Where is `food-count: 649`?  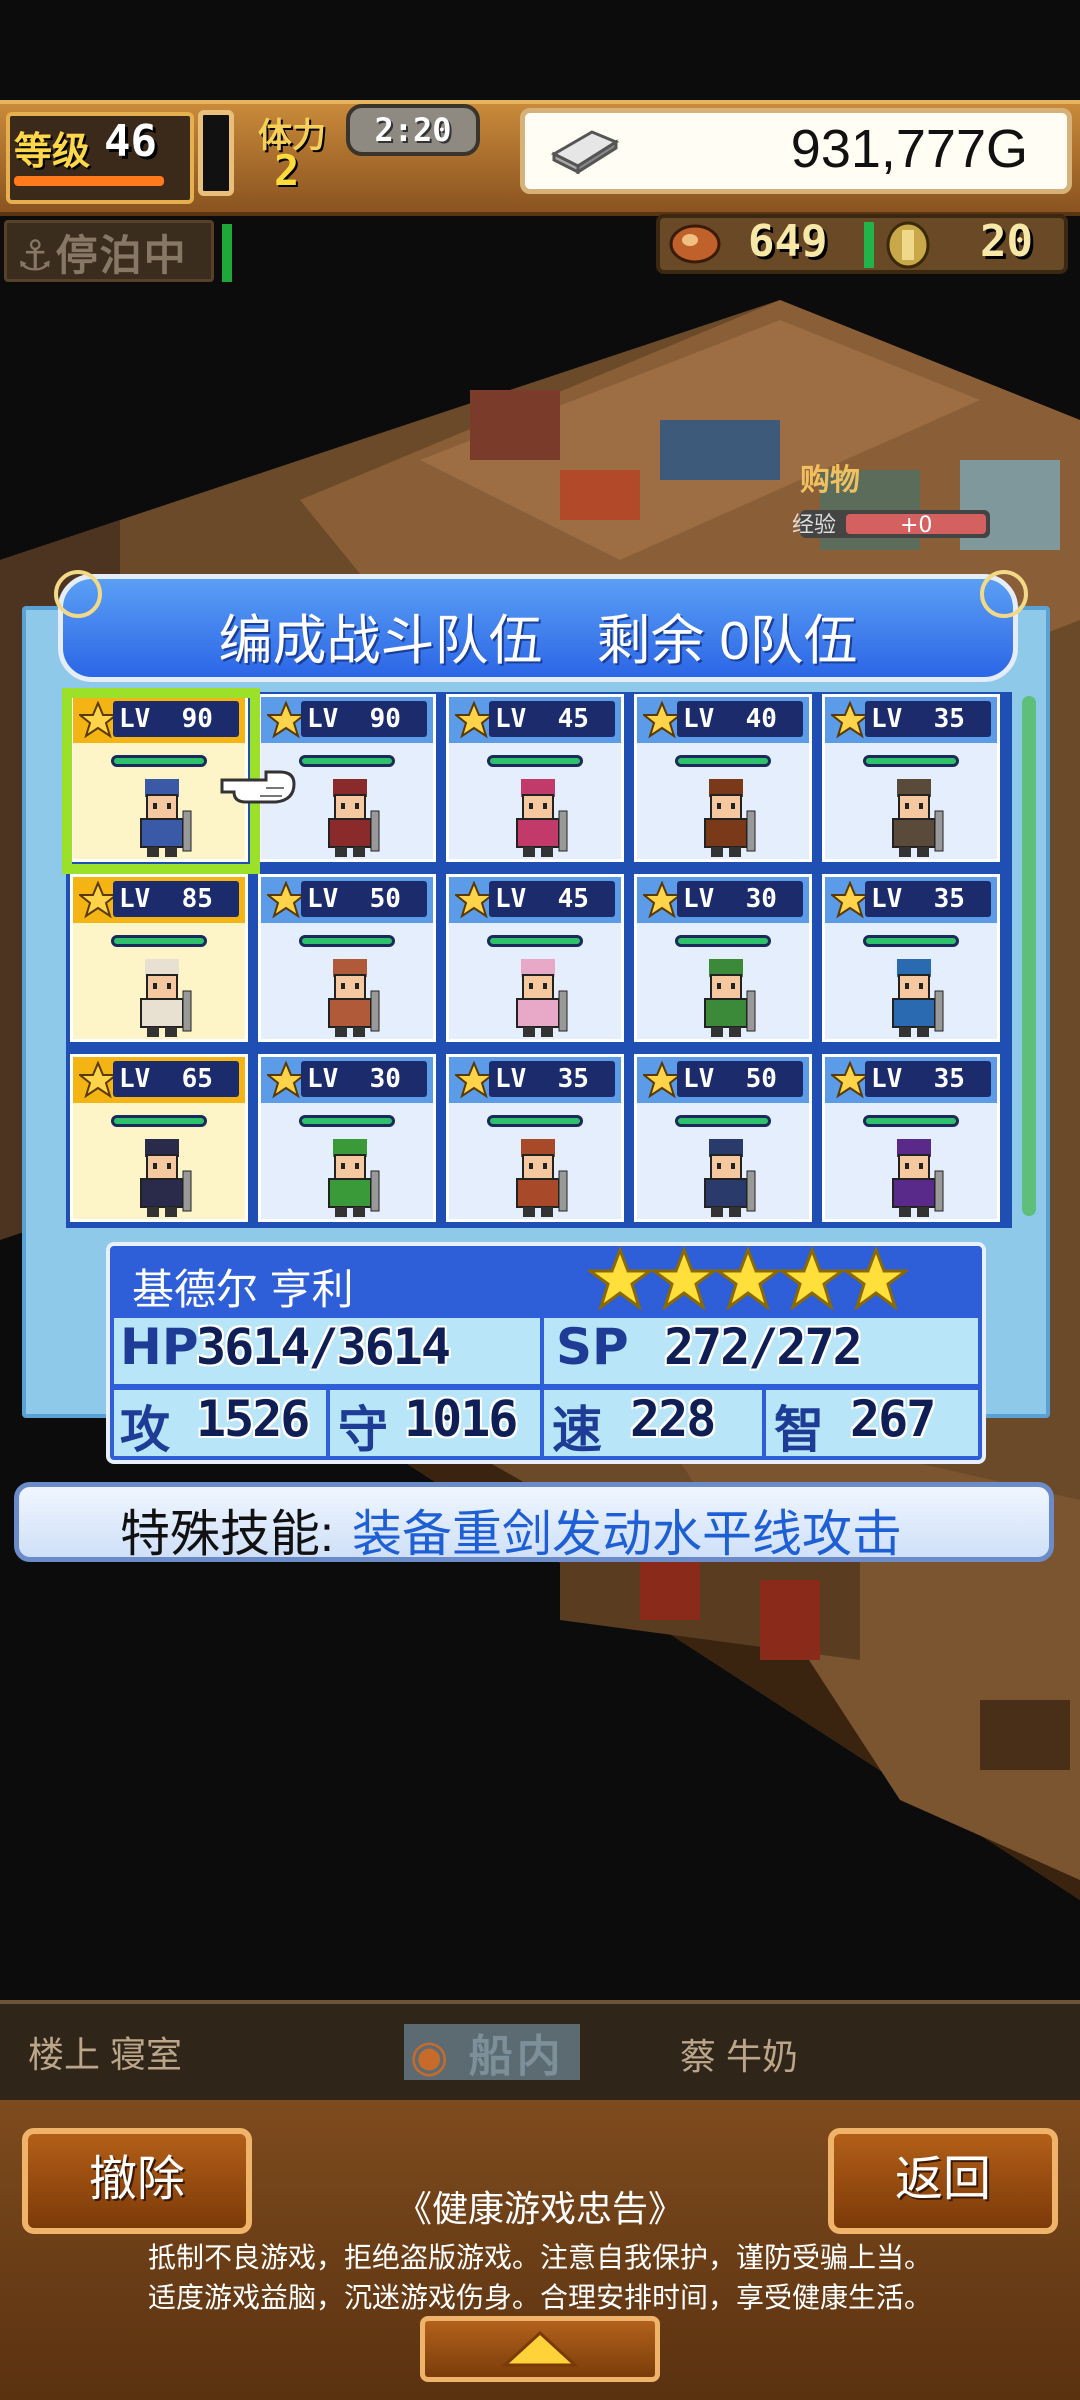 food-count: 649 is located at coordinates (788, 241).